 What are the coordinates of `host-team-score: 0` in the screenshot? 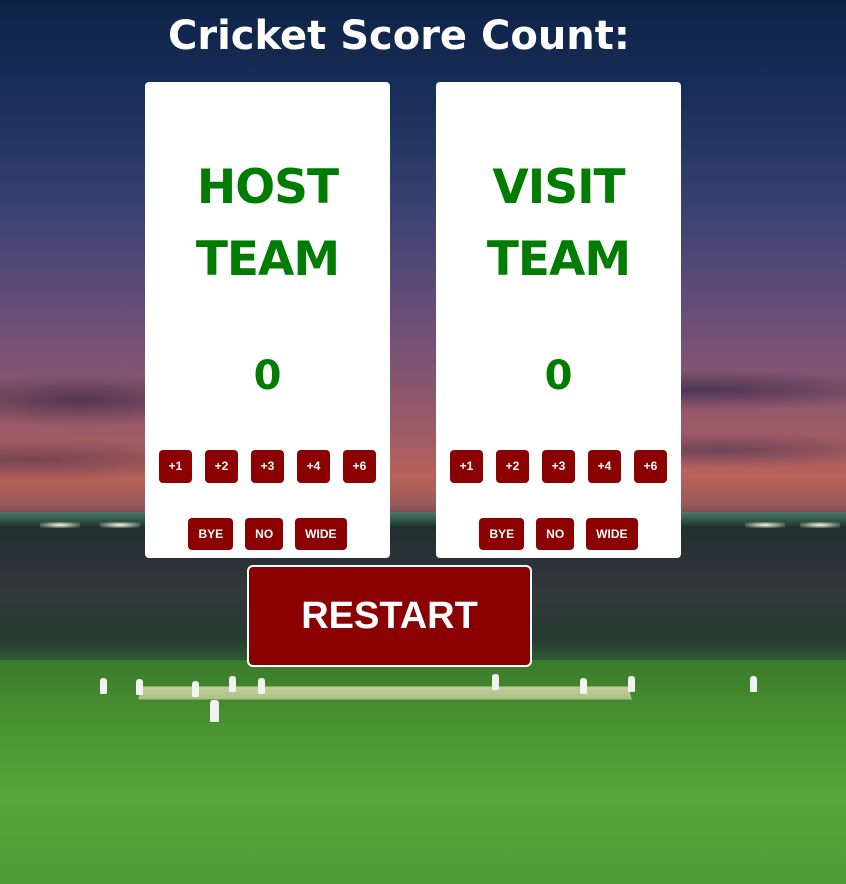 It's located at (267, 376).